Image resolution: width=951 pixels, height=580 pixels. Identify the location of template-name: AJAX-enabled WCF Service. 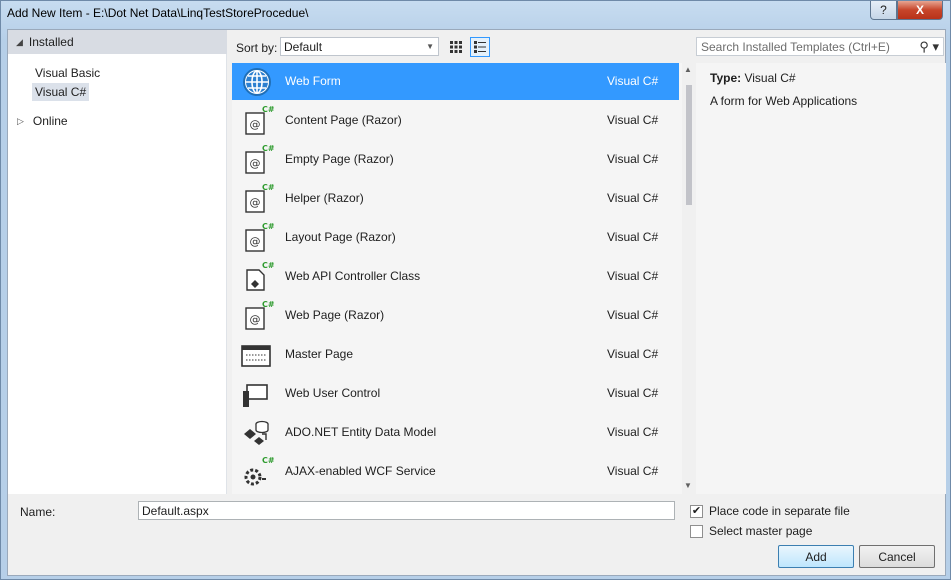
(360, 471).